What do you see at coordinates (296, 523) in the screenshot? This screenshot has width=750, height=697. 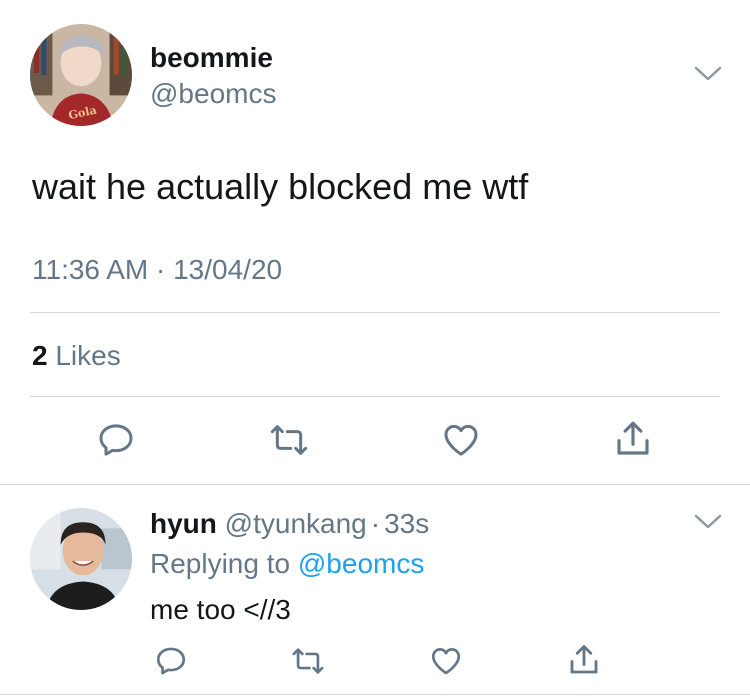 I see `reply-author-handle: @tyunkang` at bounding box center [296, 523].